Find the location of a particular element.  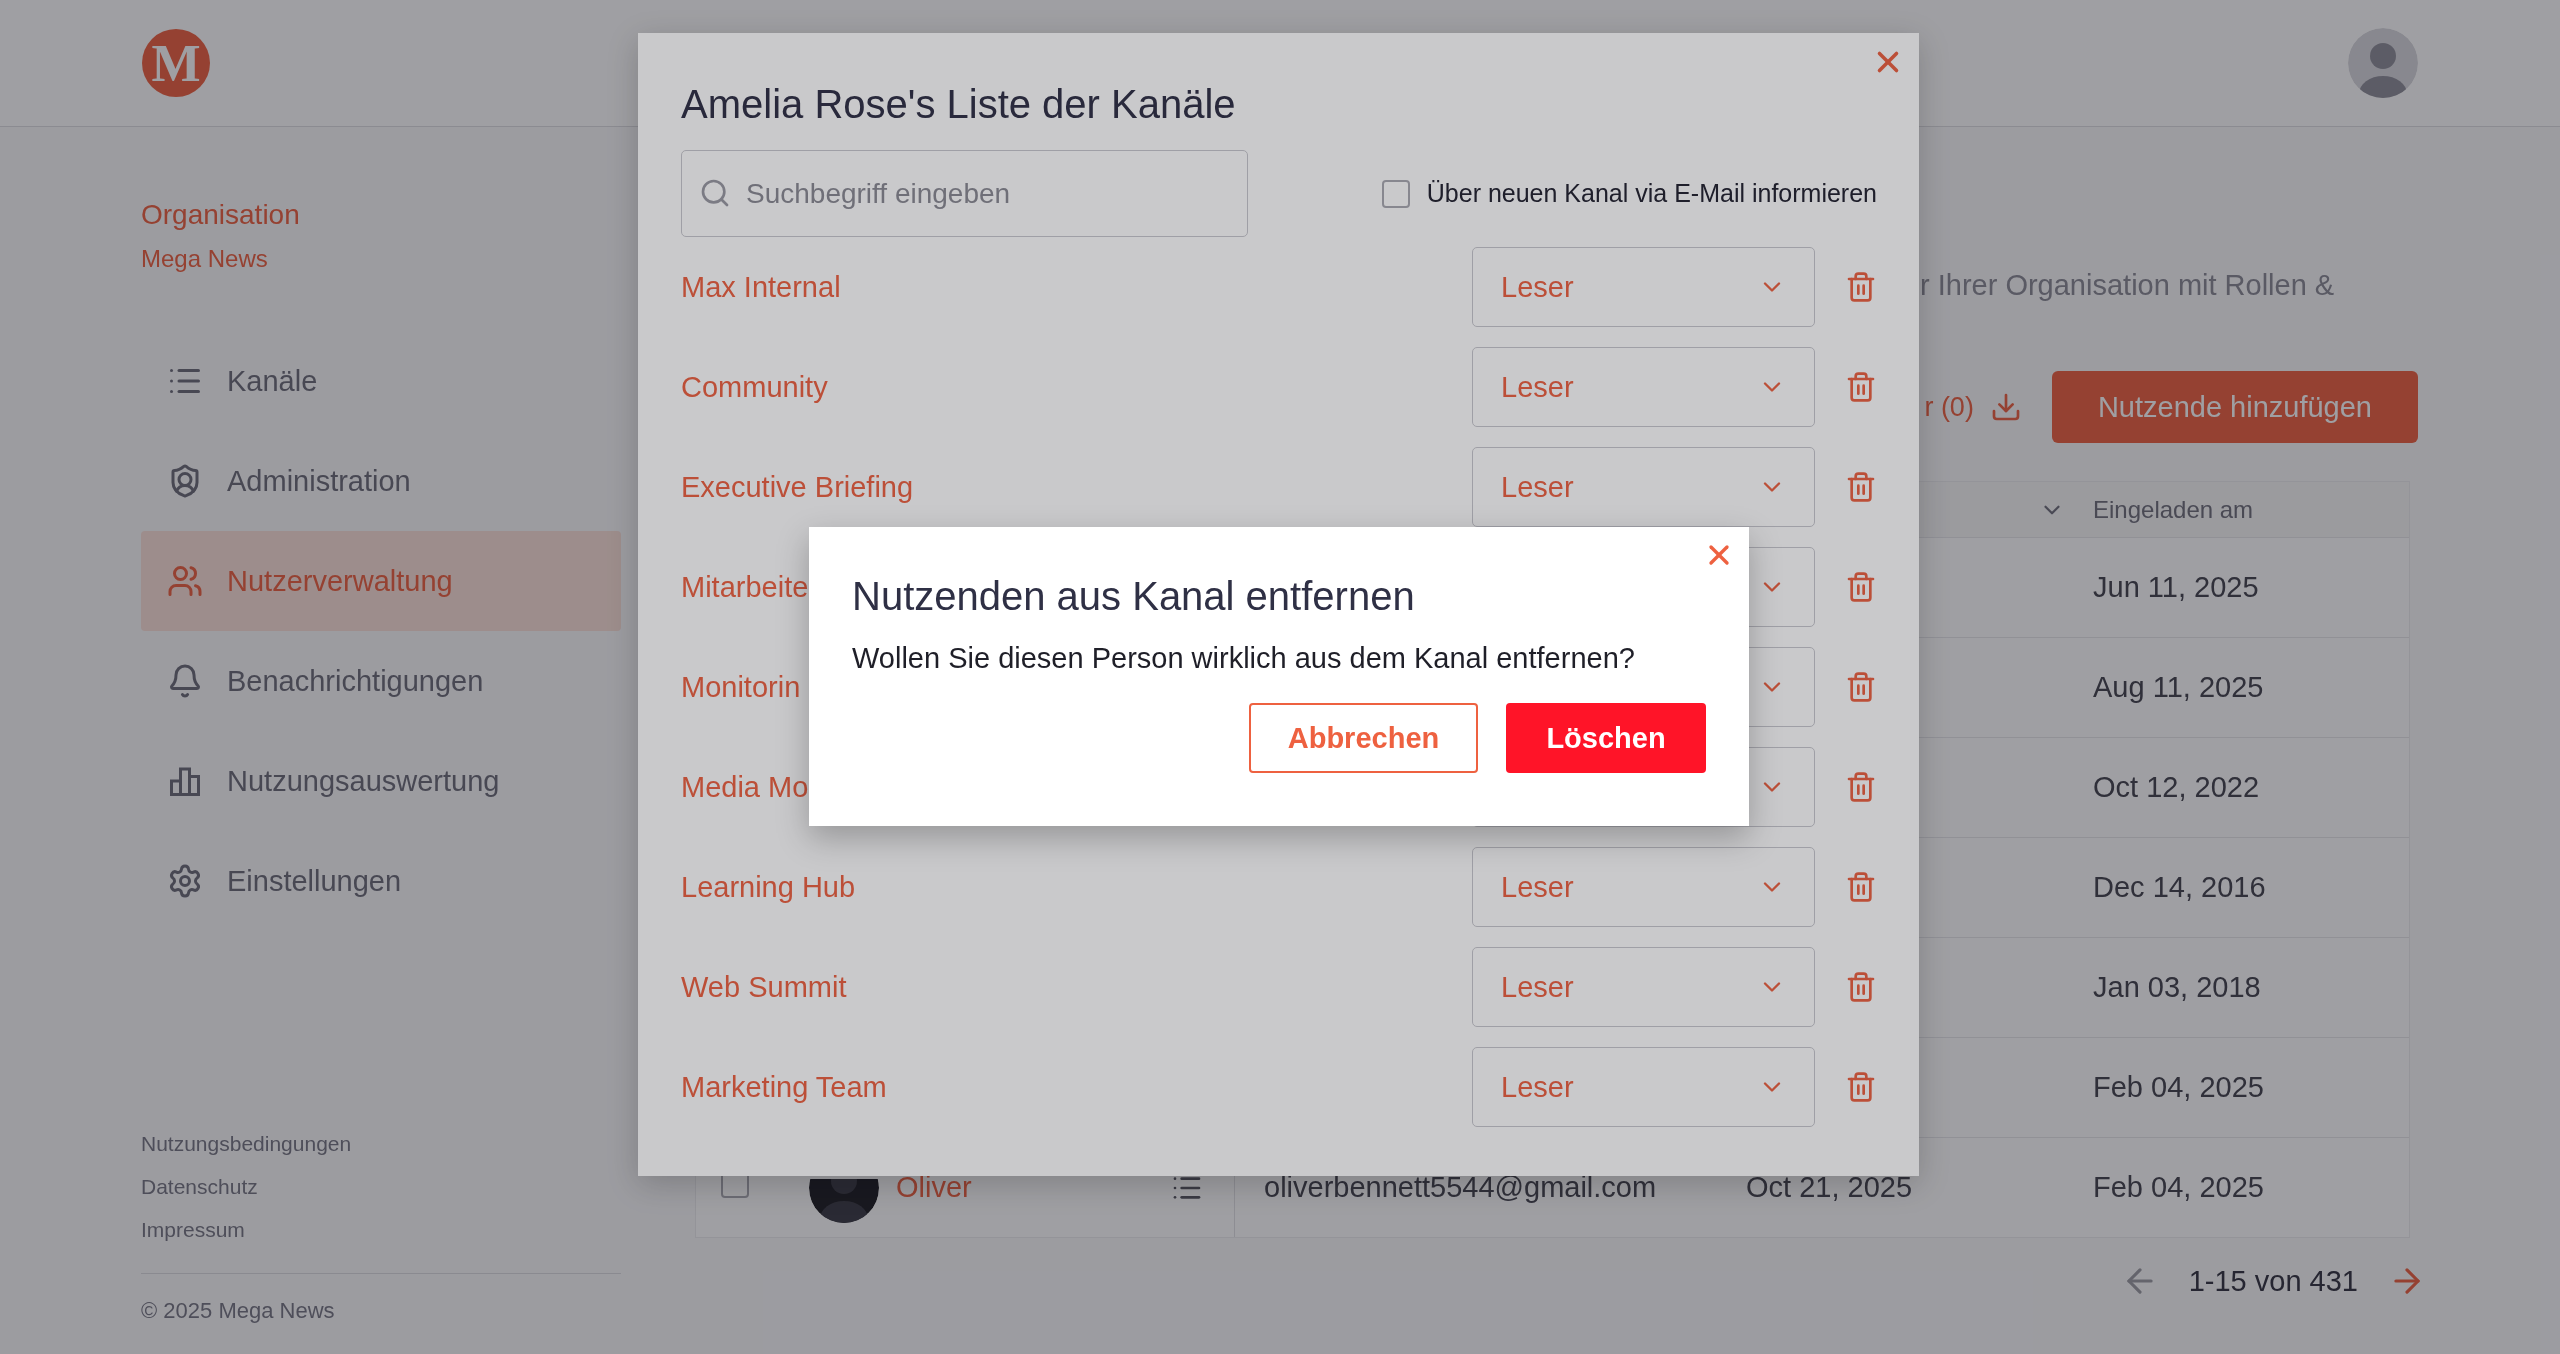

organisation-label: Organisation is located at coordinates (221, 215).